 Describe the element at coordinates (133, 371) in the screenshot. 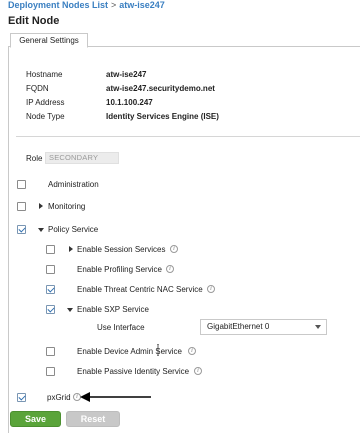

I see `passive-identity-label: Enable Passive Identity Service` at that location.